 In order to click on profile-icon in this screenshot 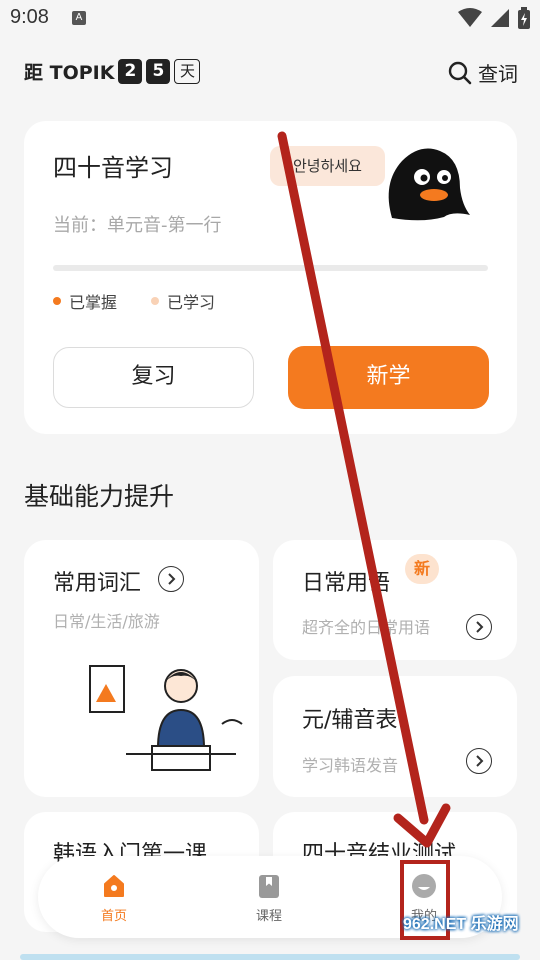, I will do `click(424, 886)`.